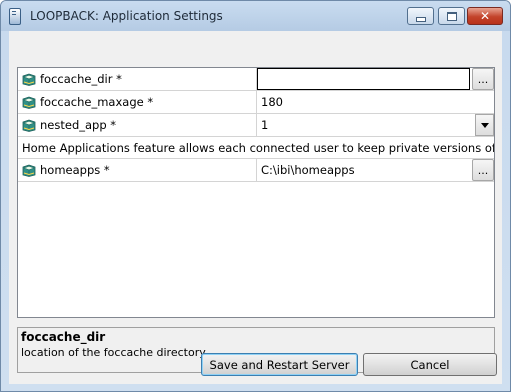 Image resolution: width=511 pixels, height=392 pixels. I want to click on foccache-dir-input, so click(363, 79).